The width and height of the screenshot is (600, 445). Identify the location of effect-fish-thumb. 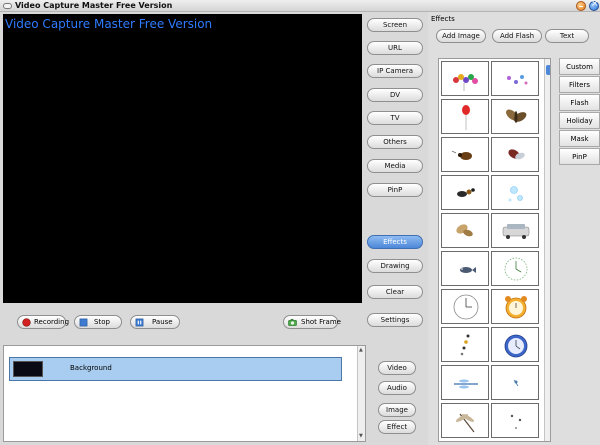
(465, 268).